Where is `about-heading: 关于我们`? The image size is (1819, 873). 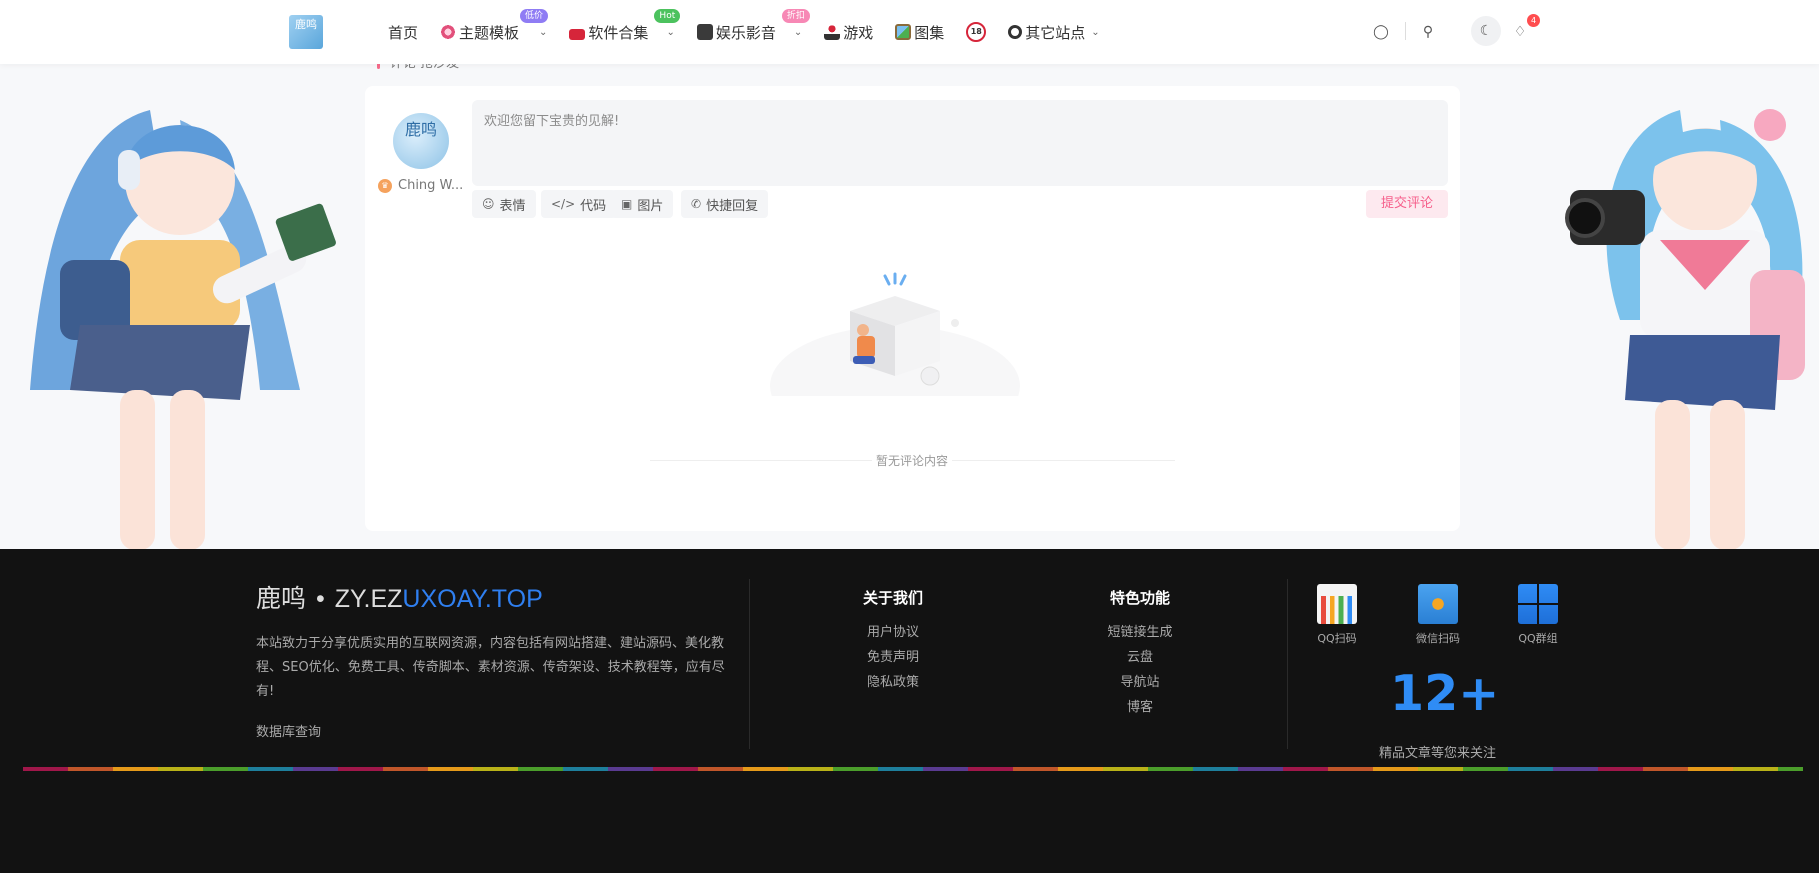
about-heading: 关于我们 is located at coordinates (892, 598).